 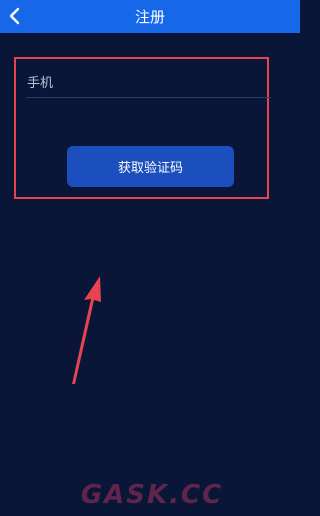 What do you see at coordinates (152, 495) in the screenshot?
I see `watermark-text: GASK.CC` at bounding box center [152, 495].